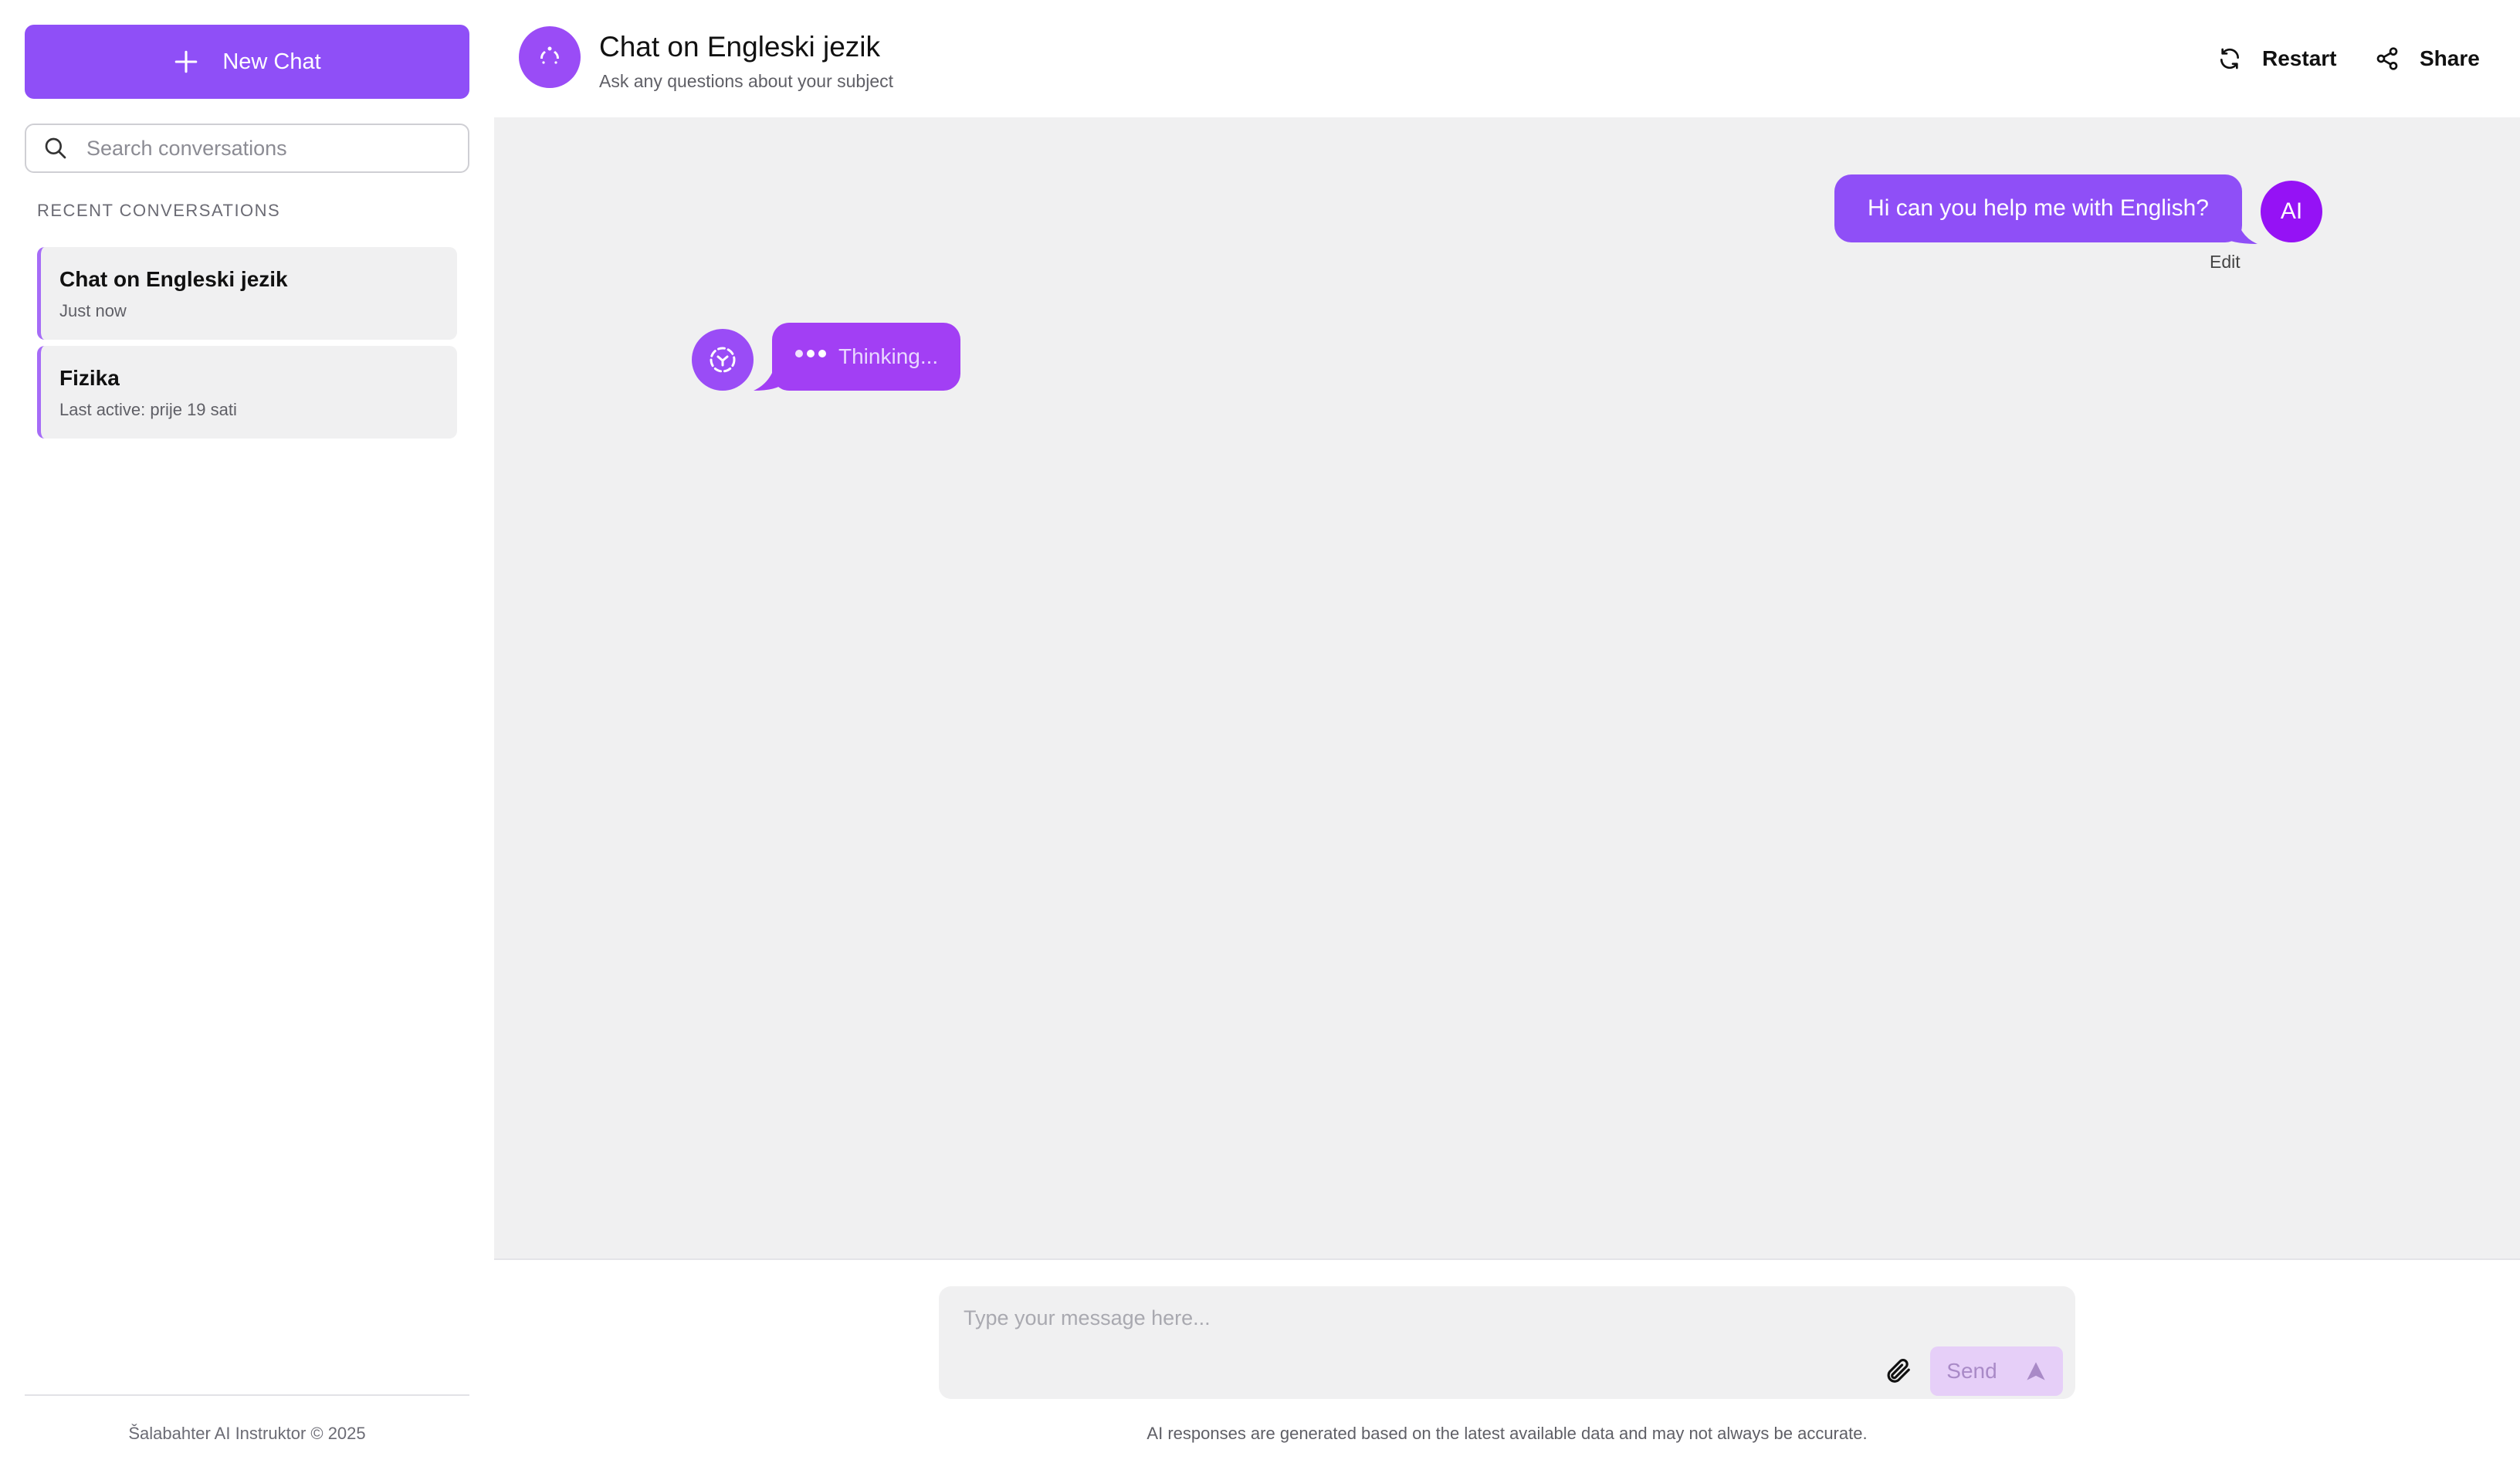  Describe the element at coordinates (187, 61) in the screenshot. I see `plus-icon` at that location.